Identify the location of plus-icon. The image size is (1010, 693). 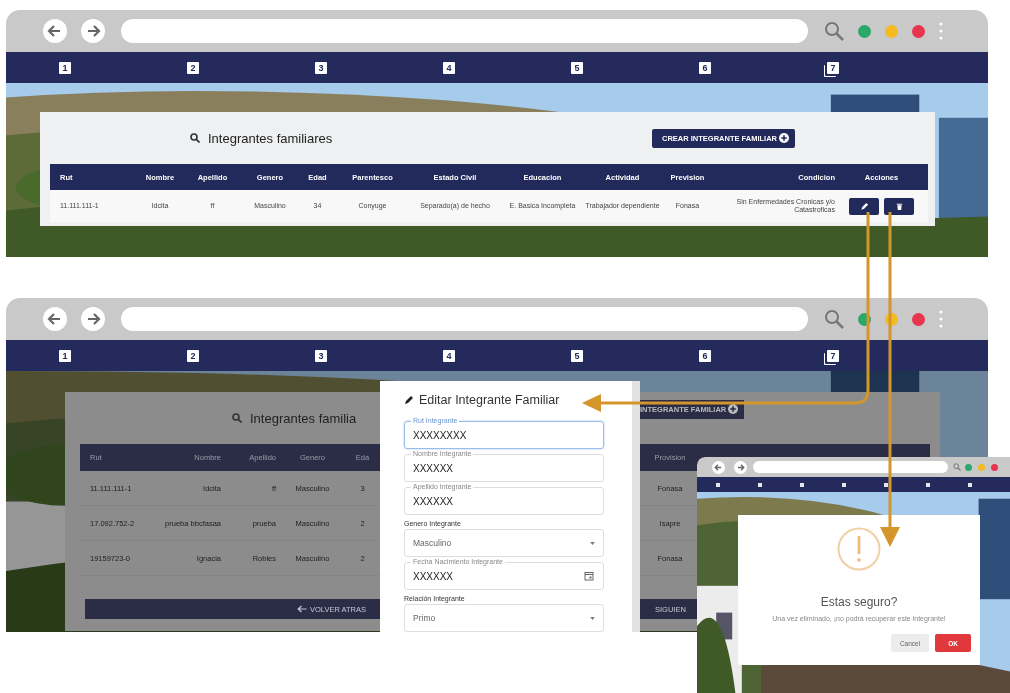
(784, 138).